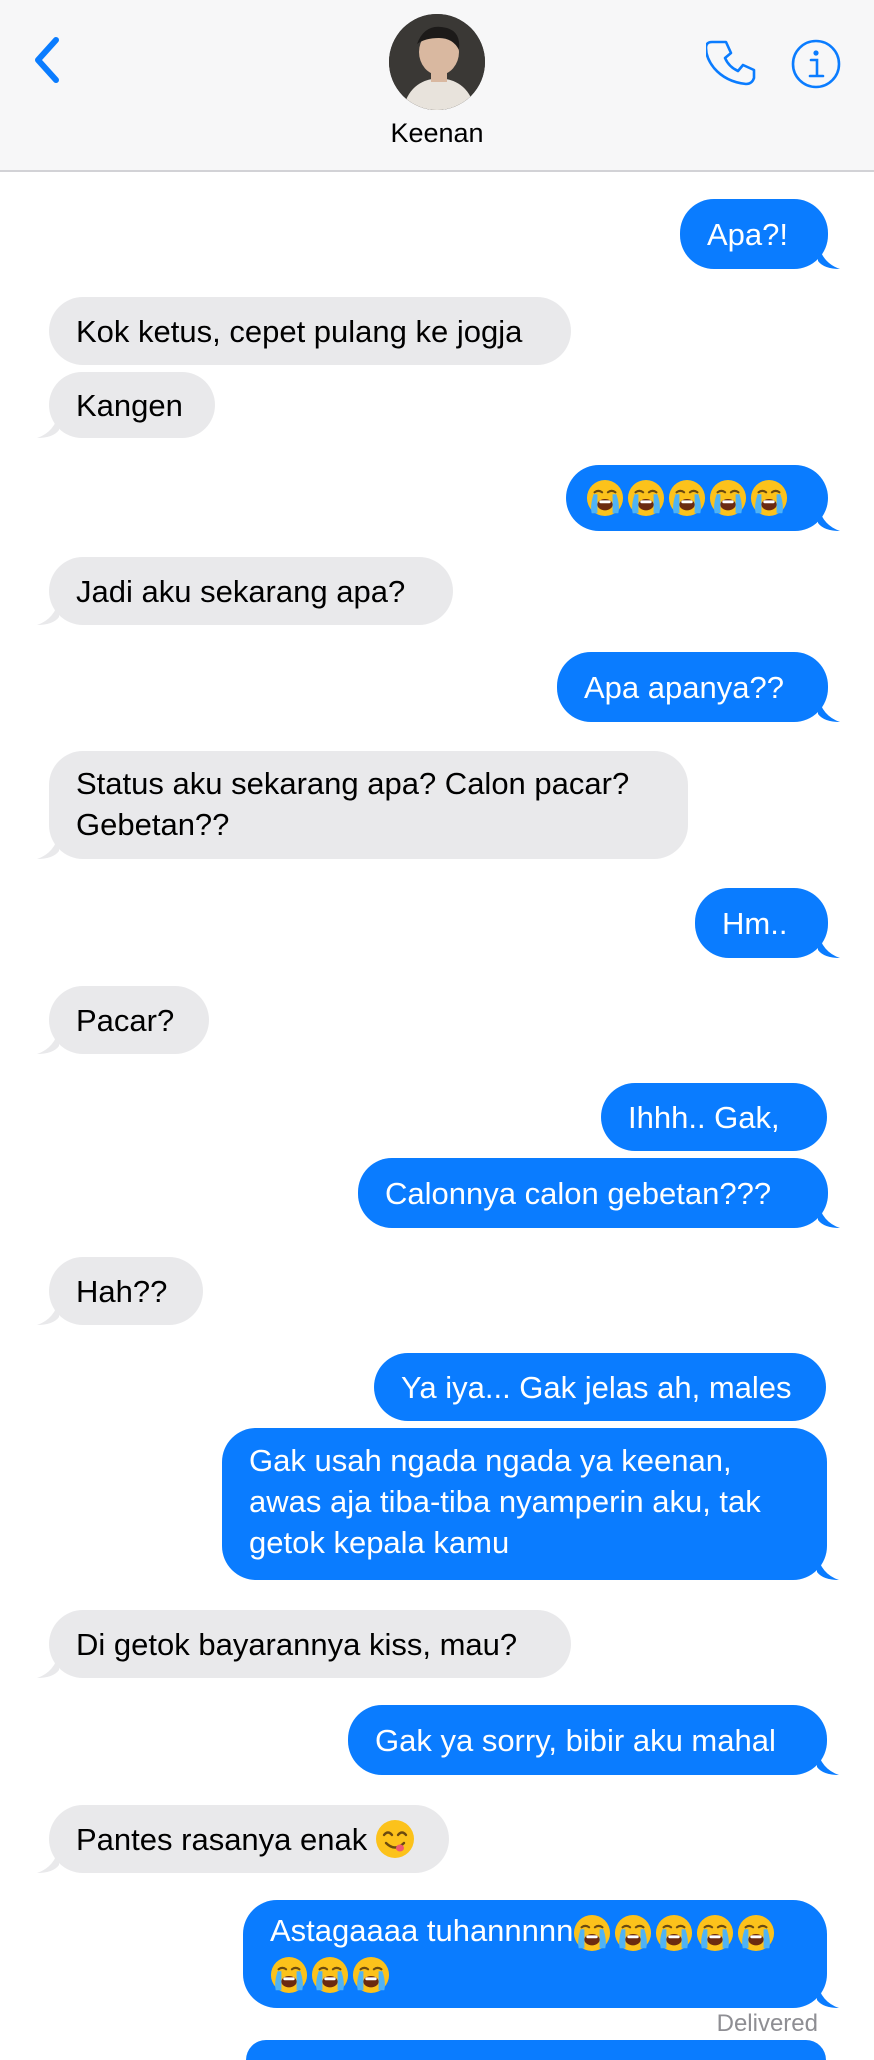 Image resolution: width=874 pixels, height=2060 pixels. Describe the element at coordinates (241, 591) in the screenshot. I see `message-text: Jadi aku sekarang apa?` at that location.